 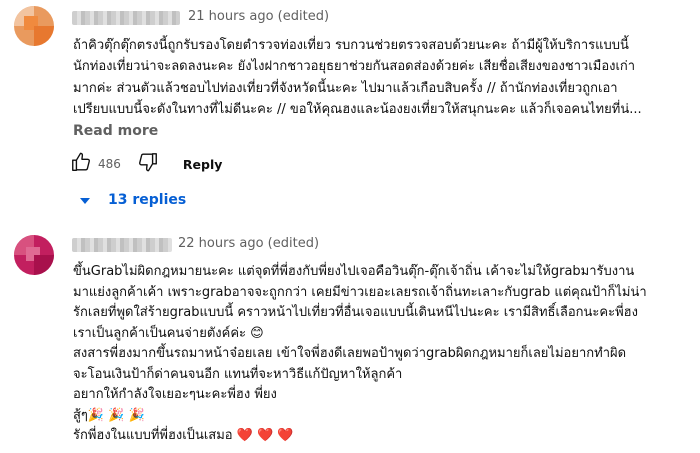 What do you see at coordinates (81, 164) in the screenshot?
I see `thumb-up-icon` at bounding box center [81, 164].